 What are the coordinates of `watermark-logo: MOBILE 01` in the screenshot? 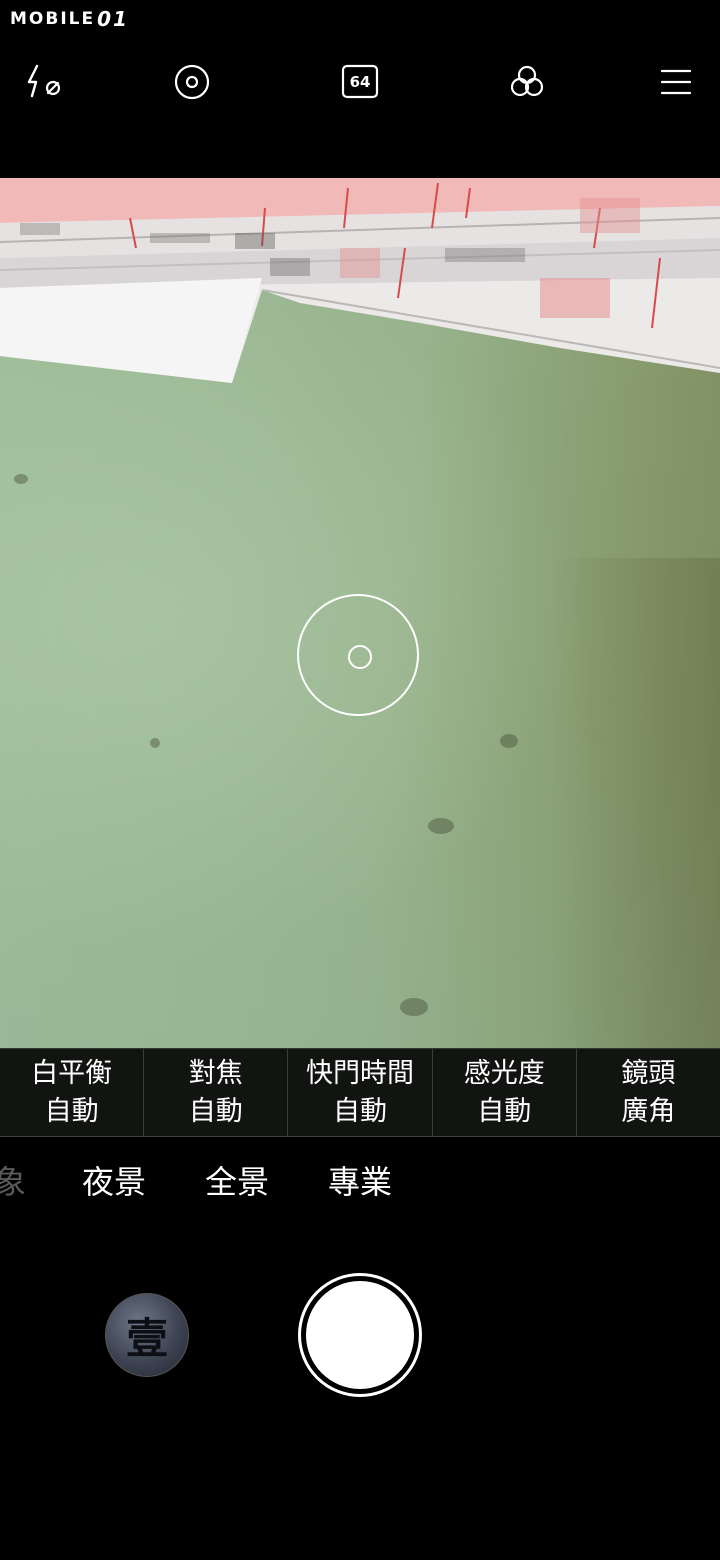 It's located at (69, 19).